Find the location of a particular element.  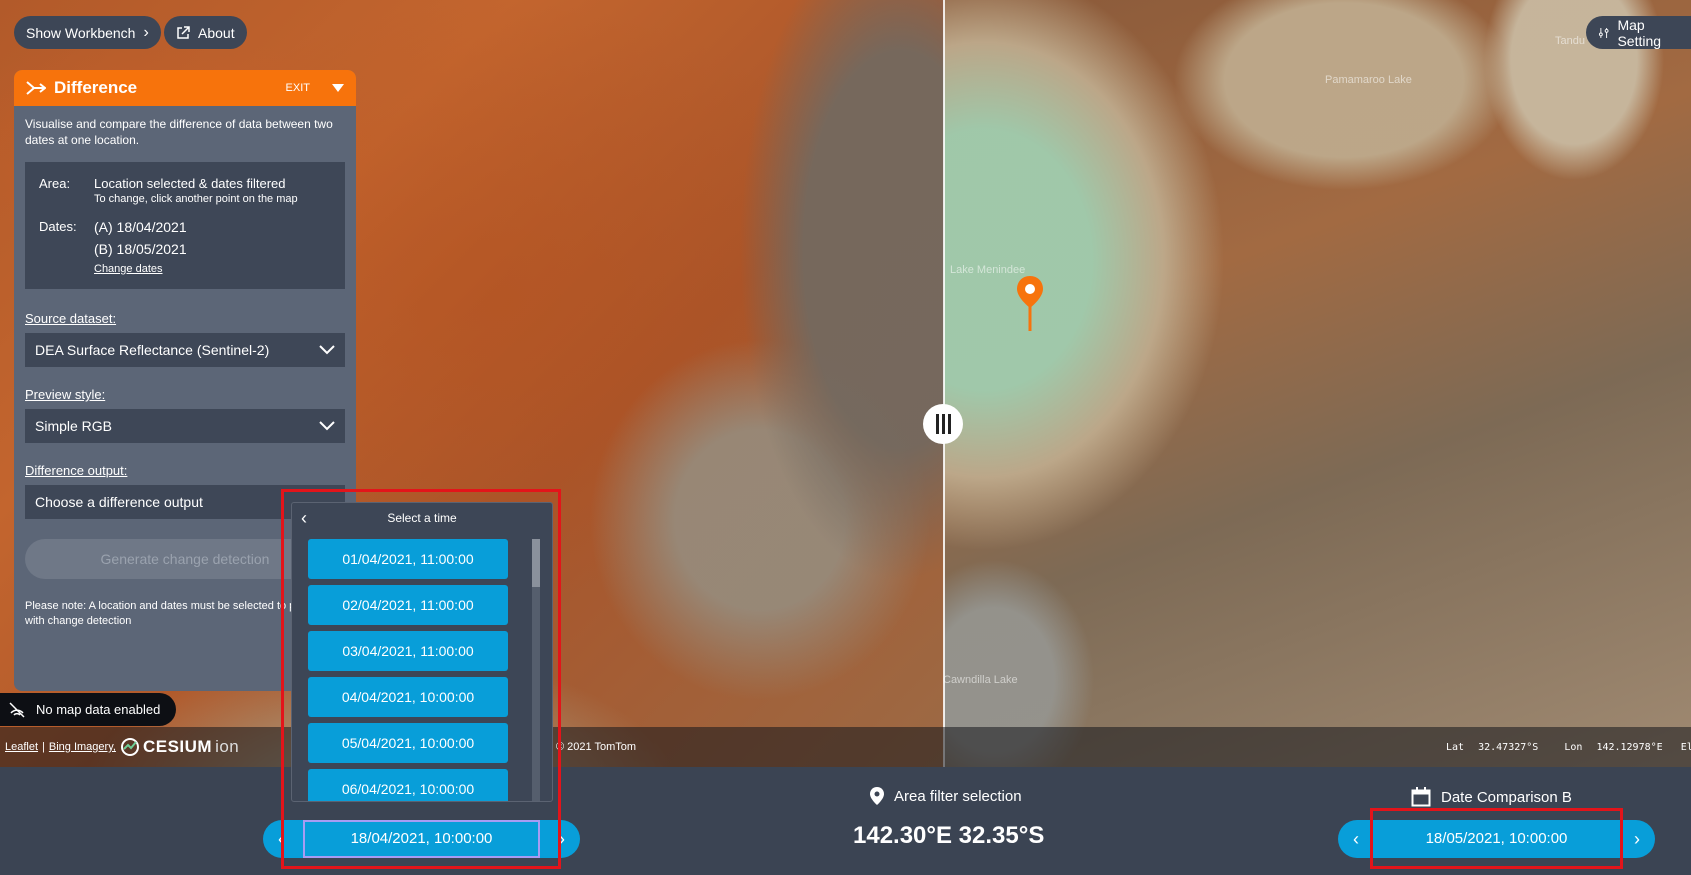

next-date-b-button: › is located at coordinates (1637, 839).